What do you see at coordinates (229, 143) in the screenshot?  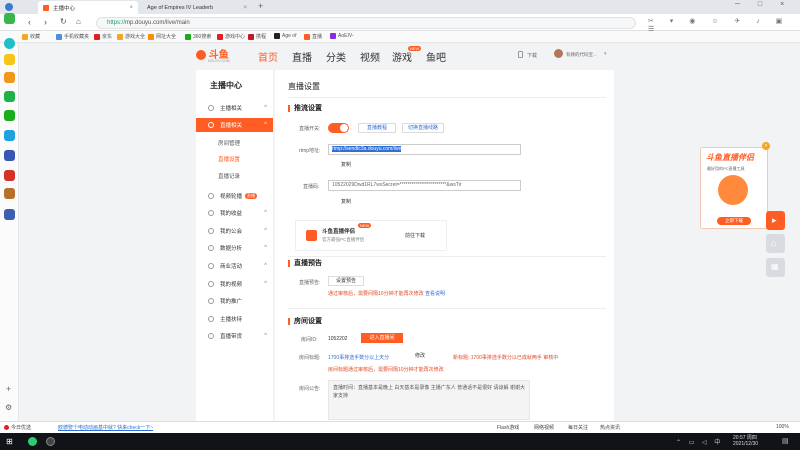 I see `sidebar-subitem: 房间管理` at bounding box center [229, 143].